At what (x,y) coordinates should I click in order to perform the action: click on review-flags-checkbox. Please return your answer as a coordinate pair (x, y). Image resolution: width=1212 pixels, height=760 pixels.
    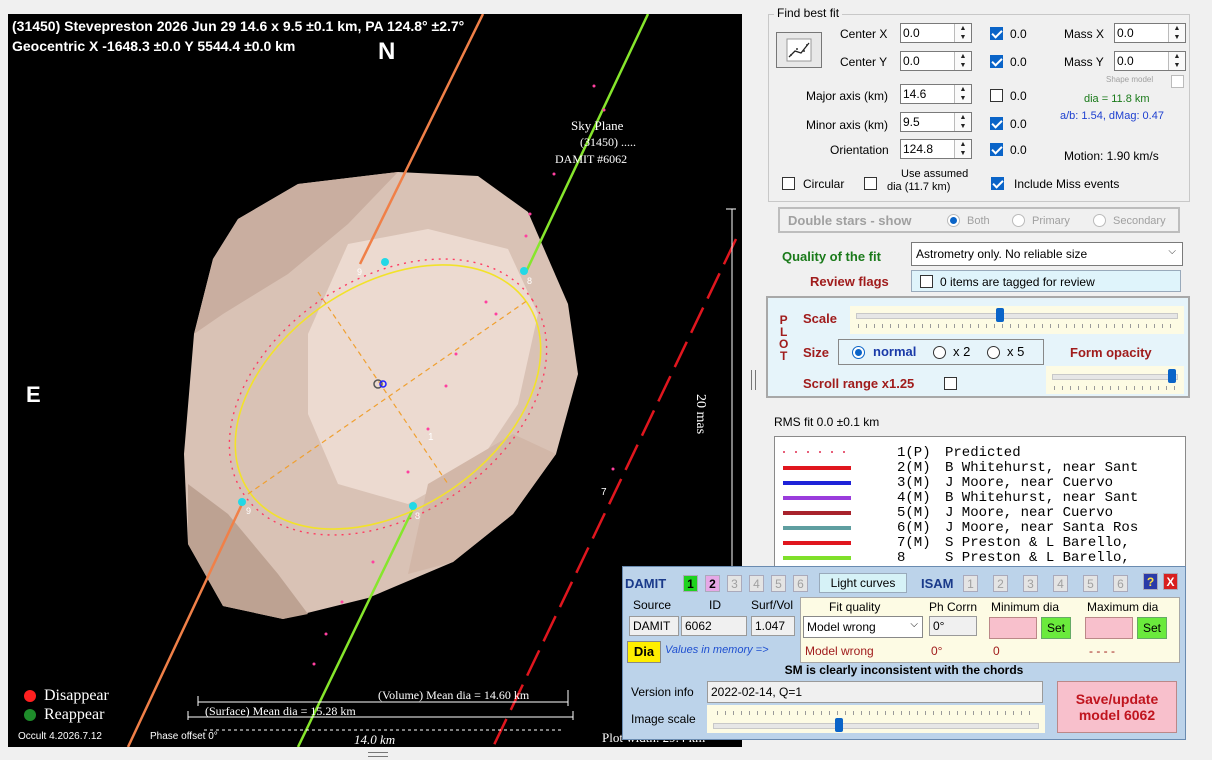
    Looking at the image, I should click on (926, 281).